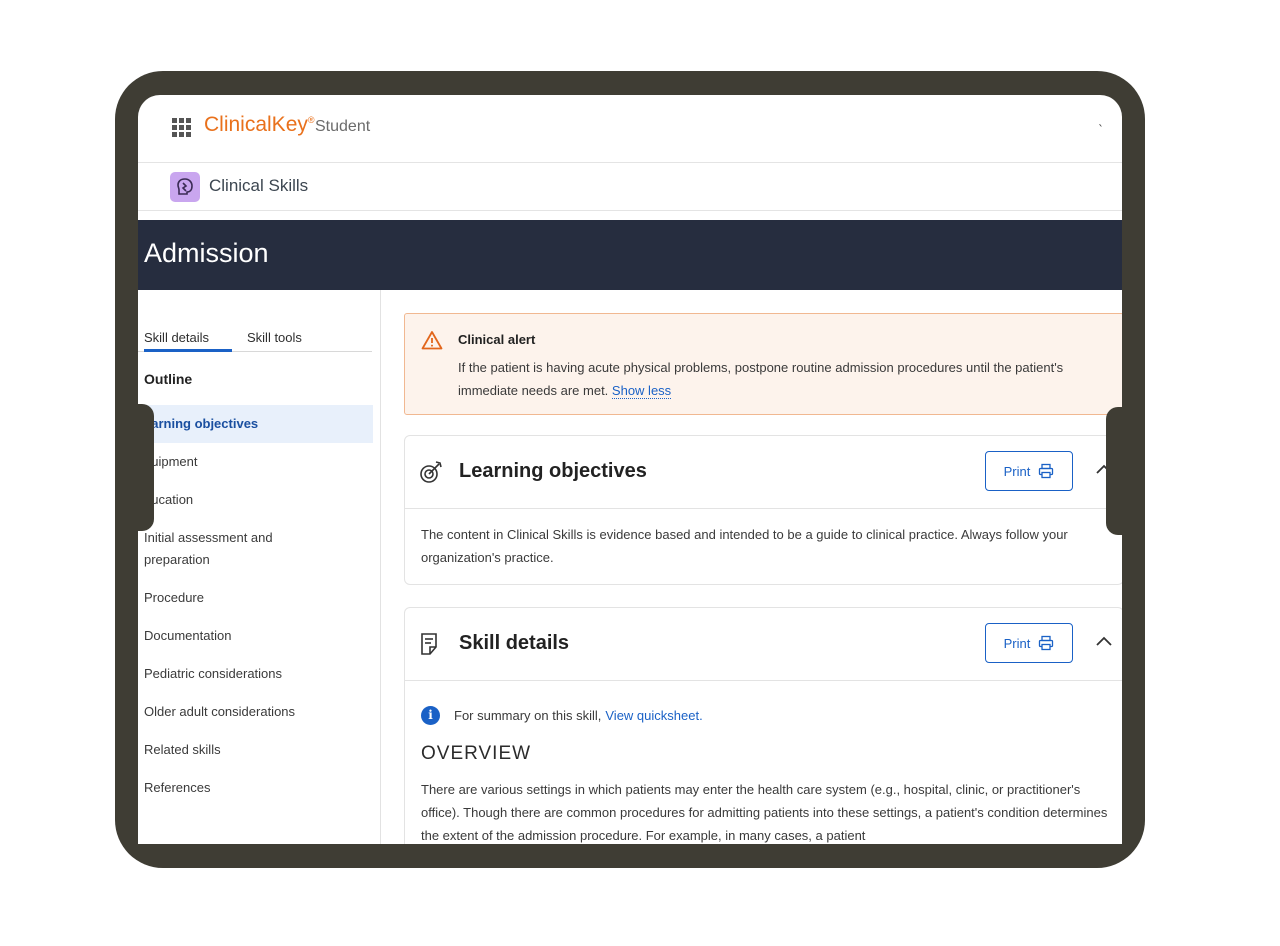  Describe the element at coordinates (255, 636) in the screenshot. I see `outline-item-documentation: Documentation` at that location.